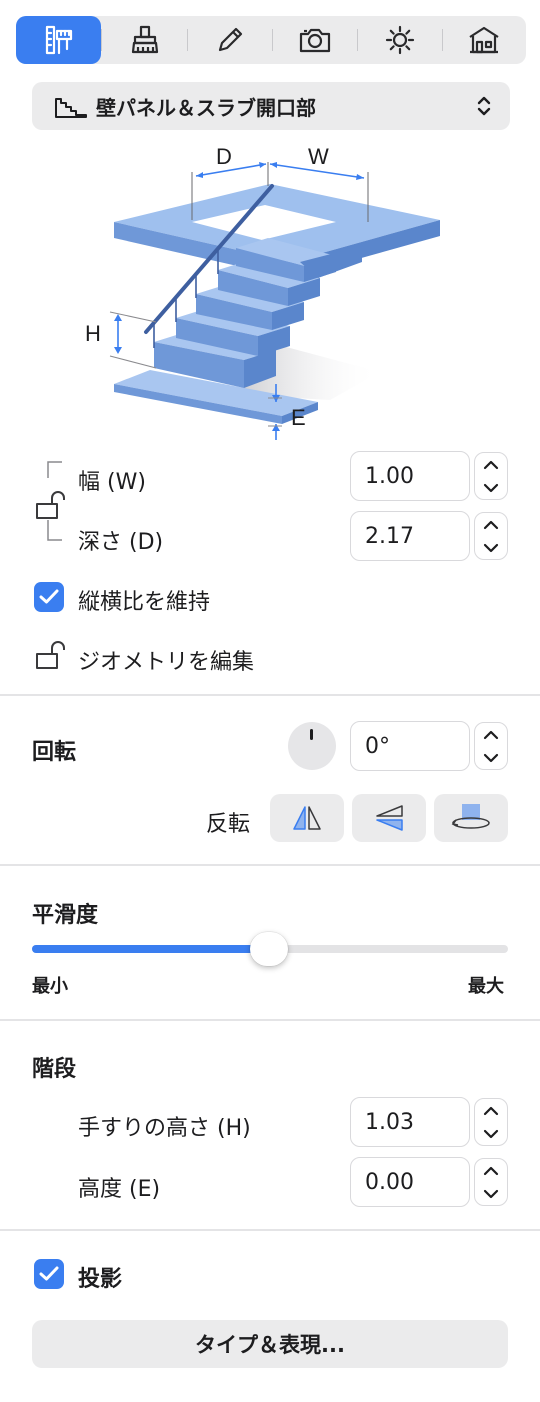 This screenshot has height=1402, width=540. I want to click on stair-opening-diagram: D W H E, so click(262, 292).